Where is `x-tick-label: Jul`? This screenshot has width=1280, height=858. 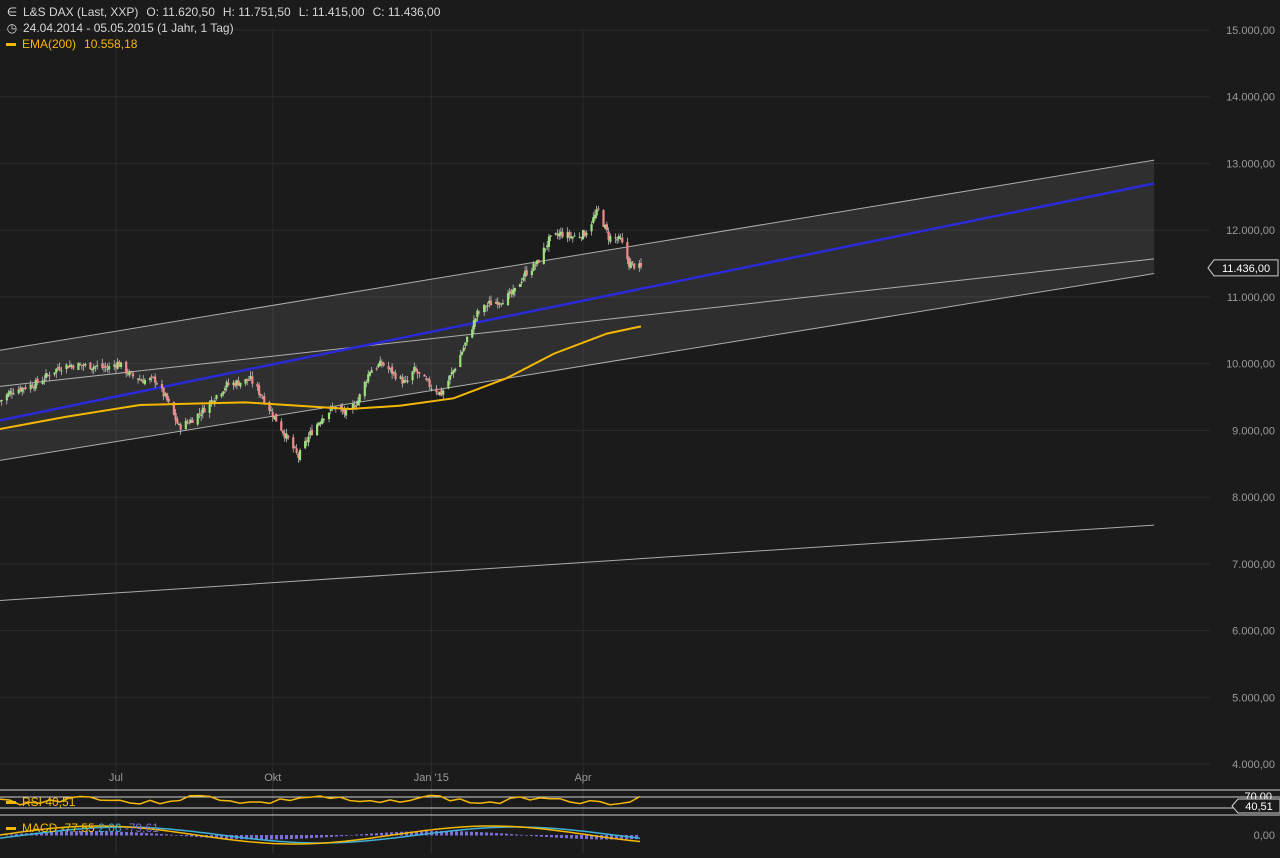
x-tick-label: Jul is located at coordinates (116, 778).